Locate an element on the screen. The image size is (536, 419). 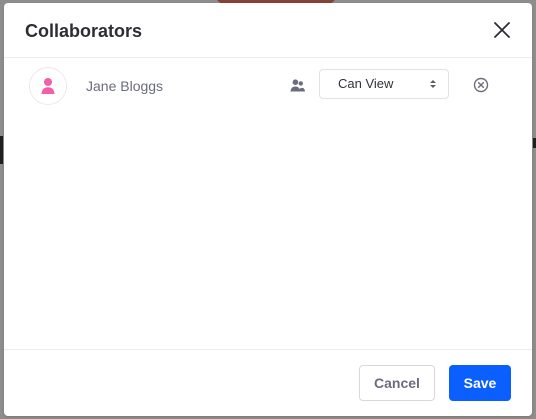
remove-circle-icon is located at coordinates (481, 85).